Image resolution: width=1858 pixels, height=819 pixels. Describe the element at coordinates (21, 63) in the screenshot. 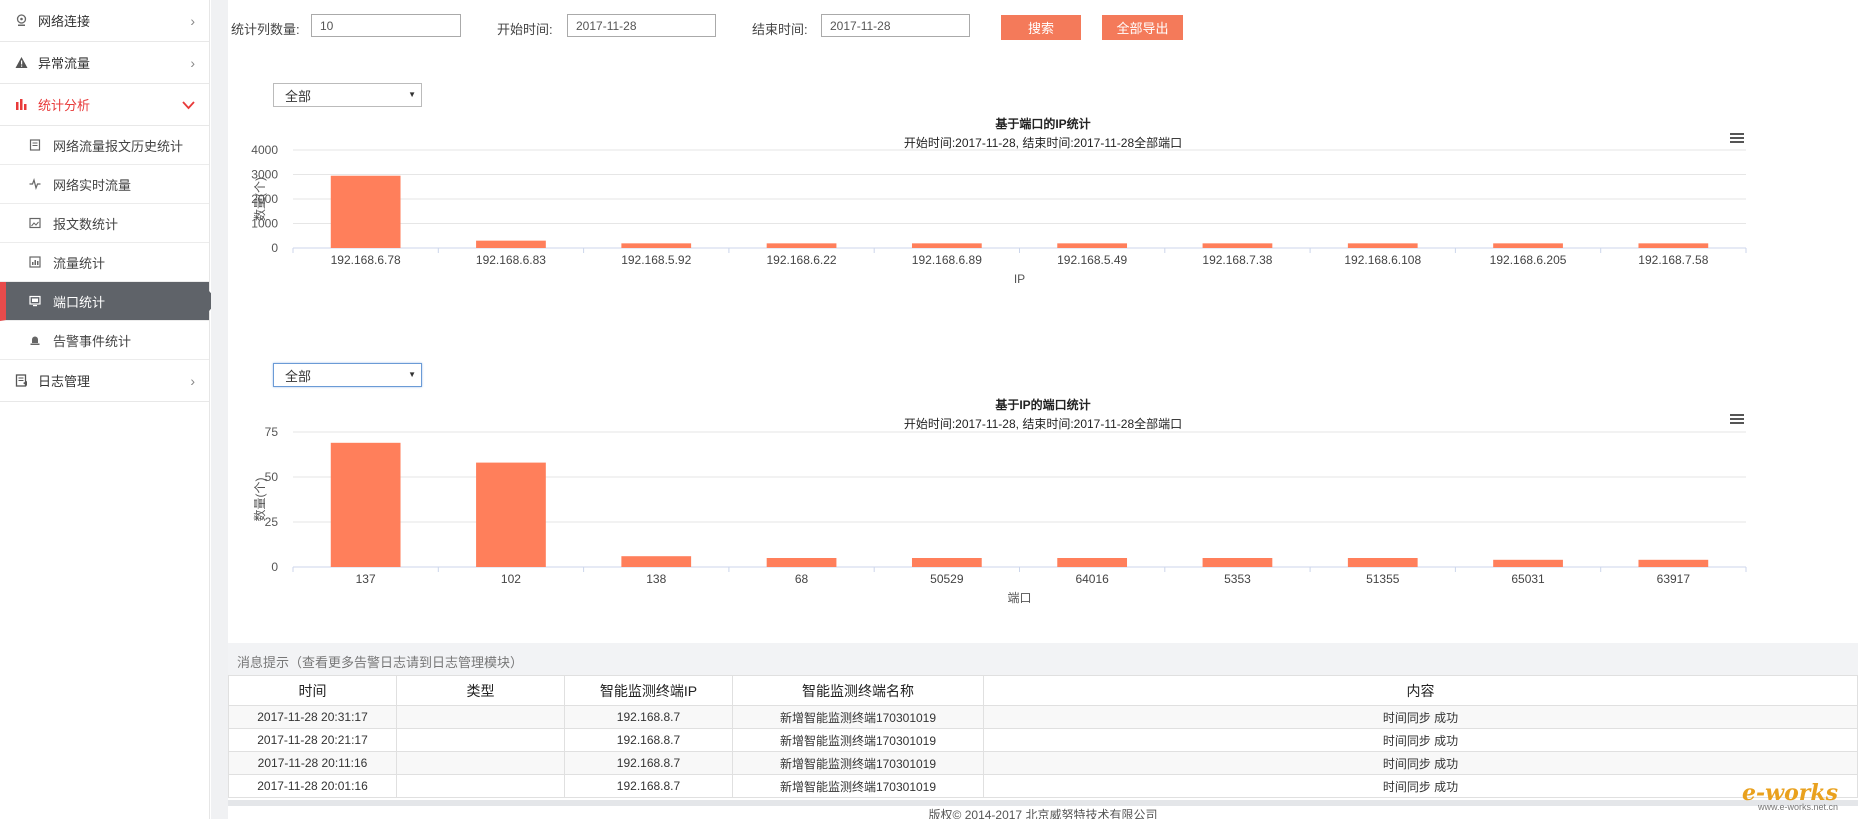

I see `warning-icon` at that location.